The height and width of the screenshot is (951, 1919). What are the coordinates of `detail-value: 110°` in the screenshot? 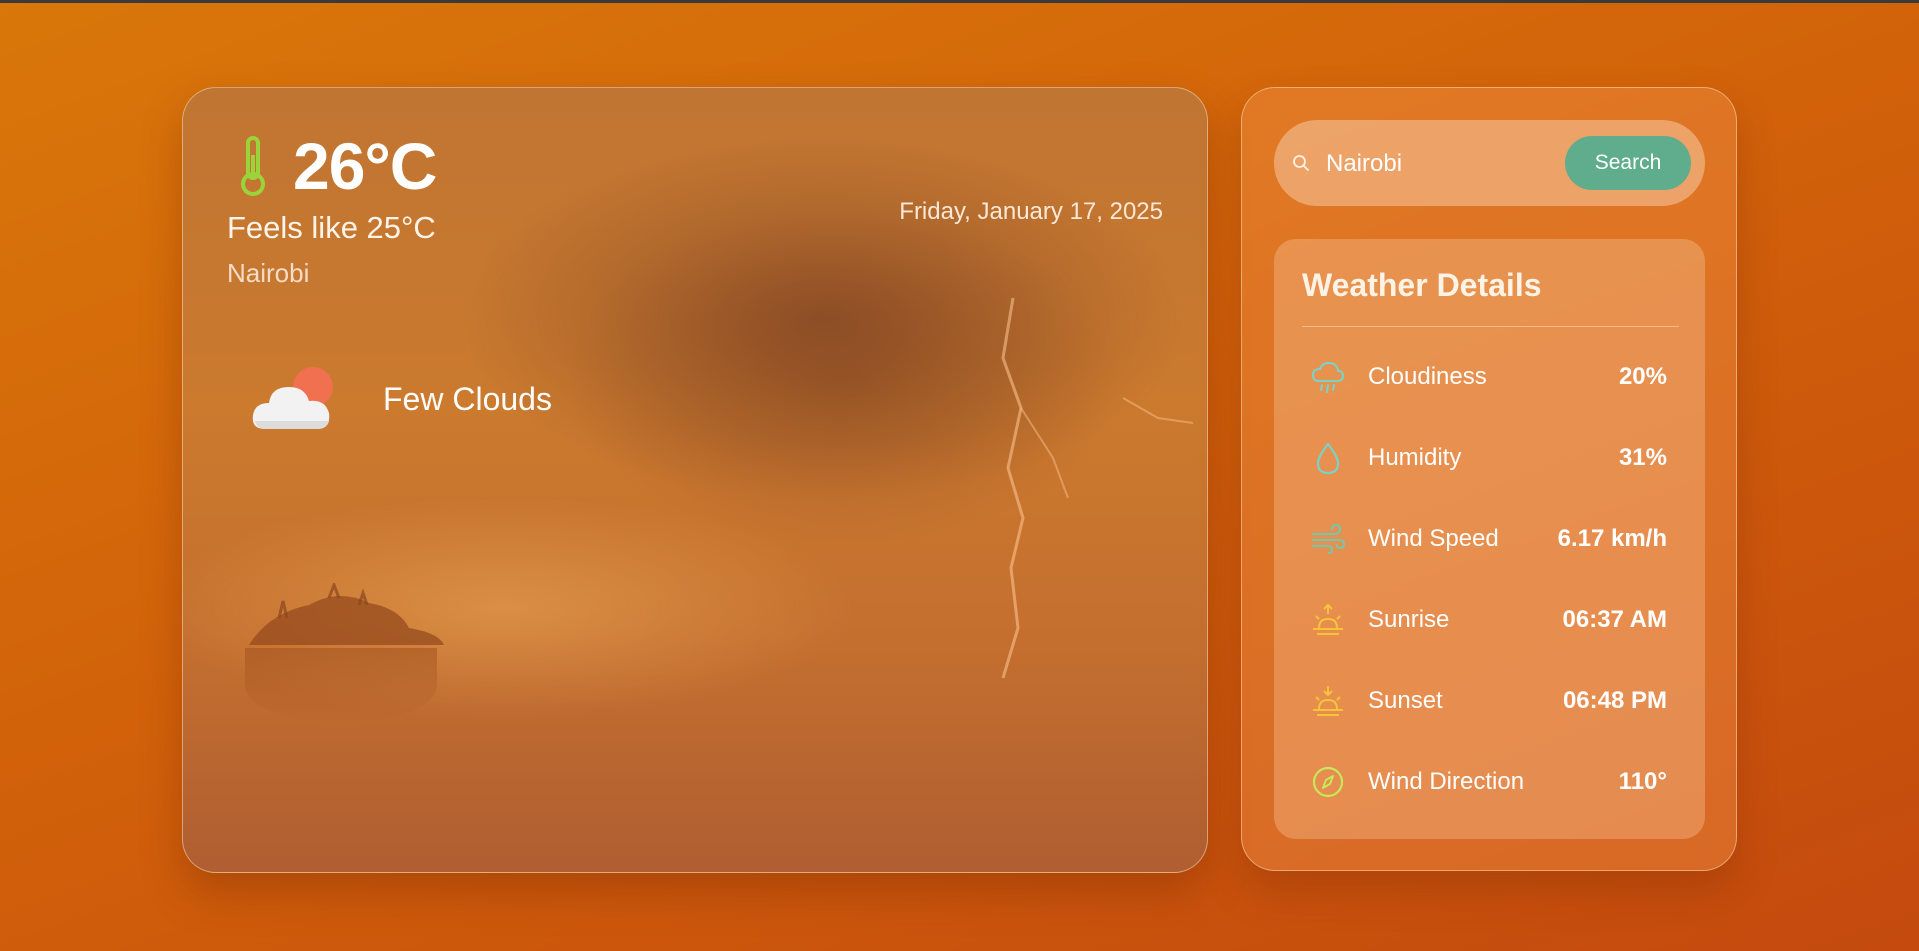 It's located at (1642, 781).